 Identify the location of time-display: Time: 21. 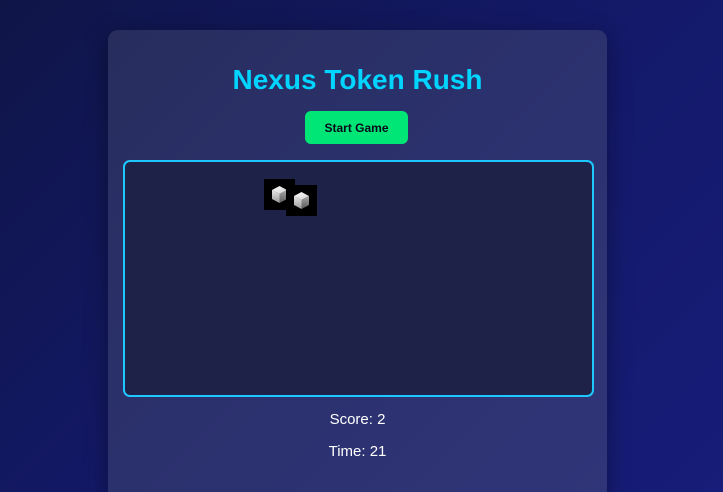
(357, 451).